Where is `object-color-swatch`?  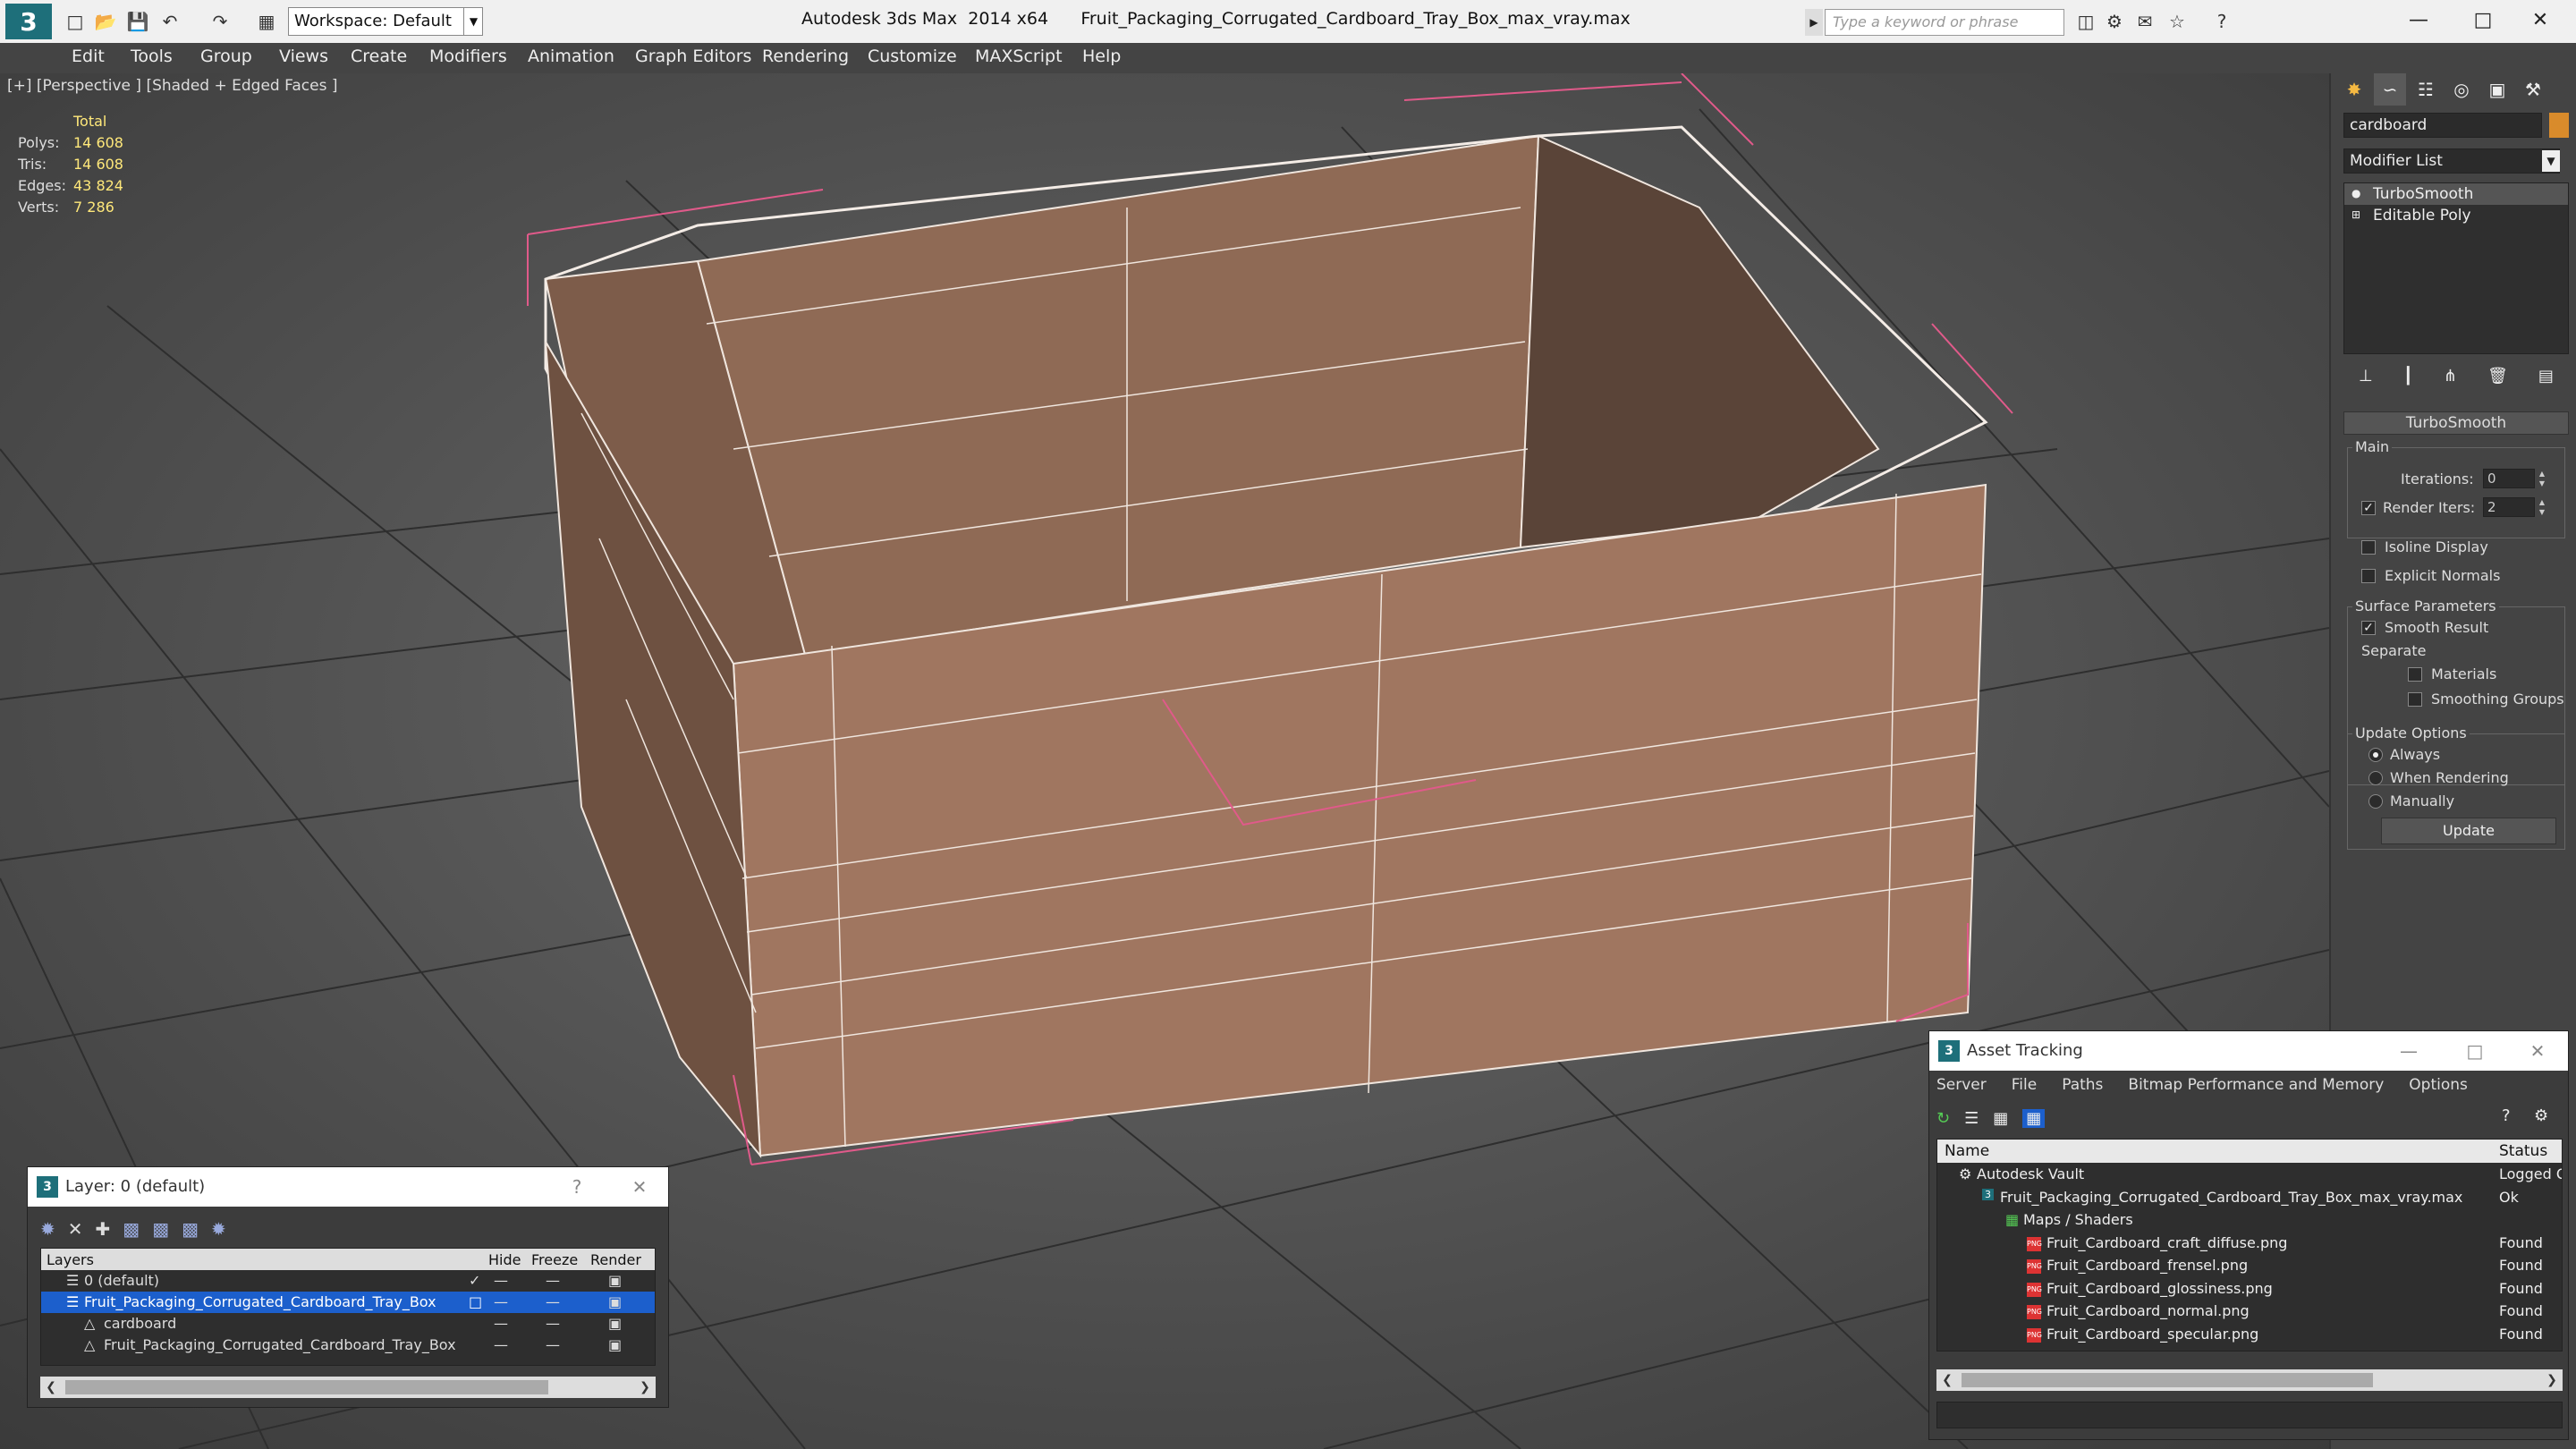
object-color-swatch is located at coordinates (2559, 125).